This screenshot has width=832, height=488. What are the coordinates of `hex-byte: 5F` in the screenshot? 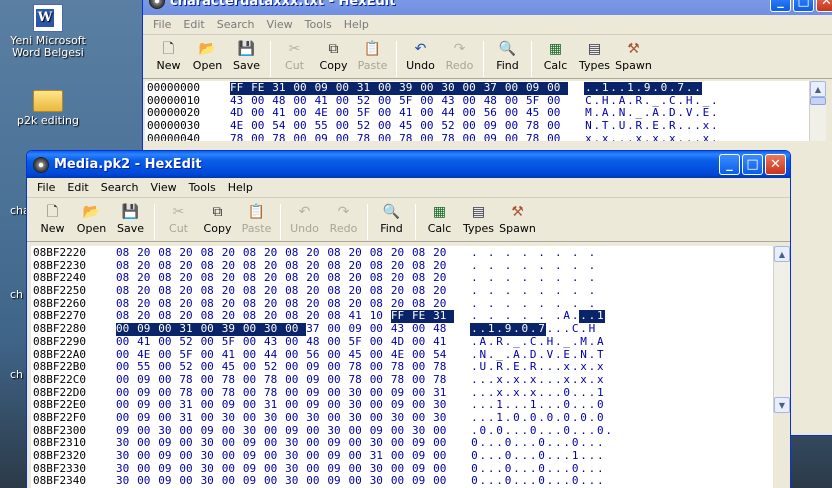 It's located at (232, 342).